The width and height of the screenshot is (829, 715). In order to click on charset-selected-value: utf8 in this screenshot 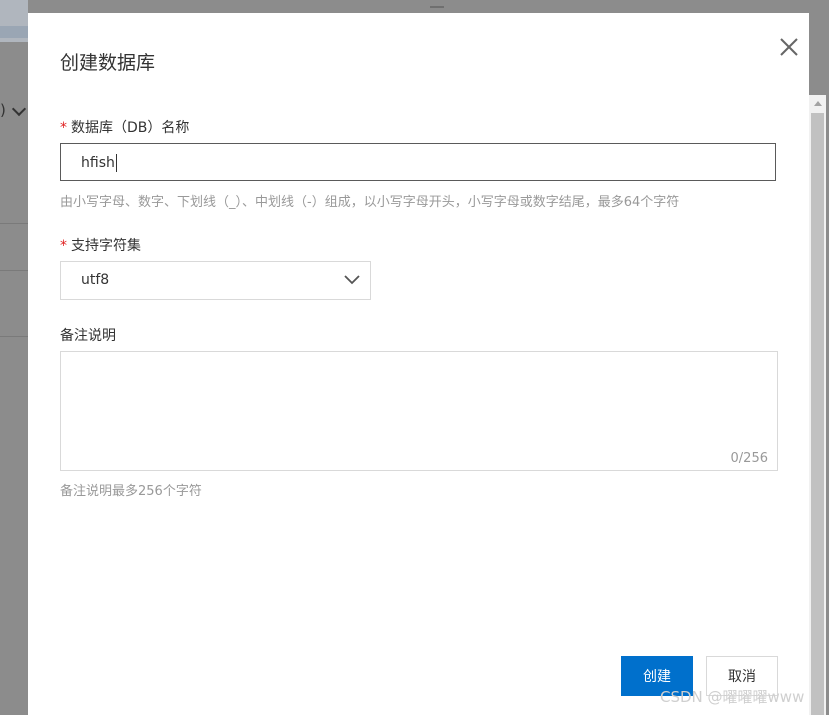, I will do `click(95, 280)`.